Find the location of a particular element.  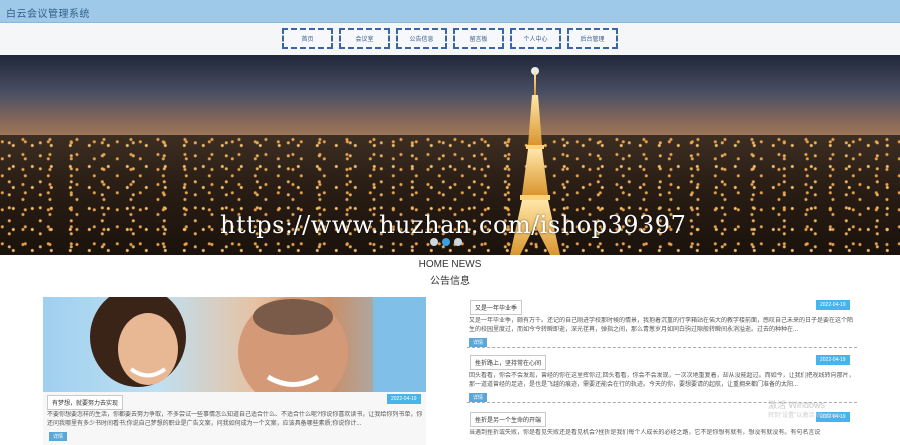

app-title: 白云会议管理系统 is located at coordinates (48, 14).